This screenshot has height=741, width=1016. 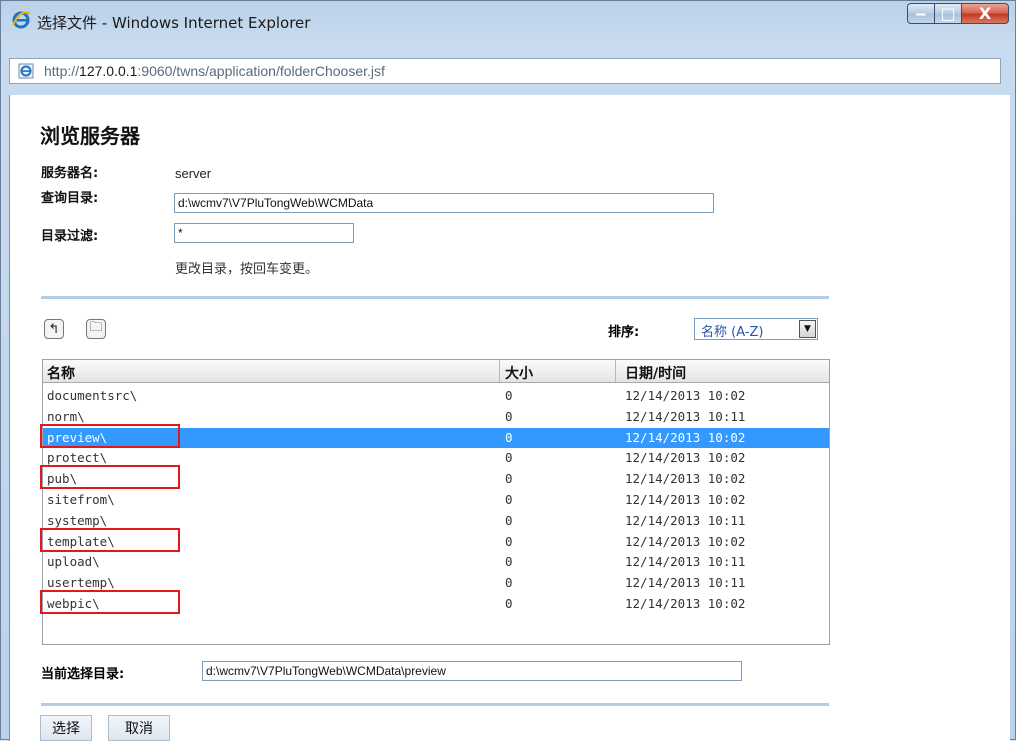 I want to click on current-selection-label: 当前选择目录:, so click(x=83, y=674).